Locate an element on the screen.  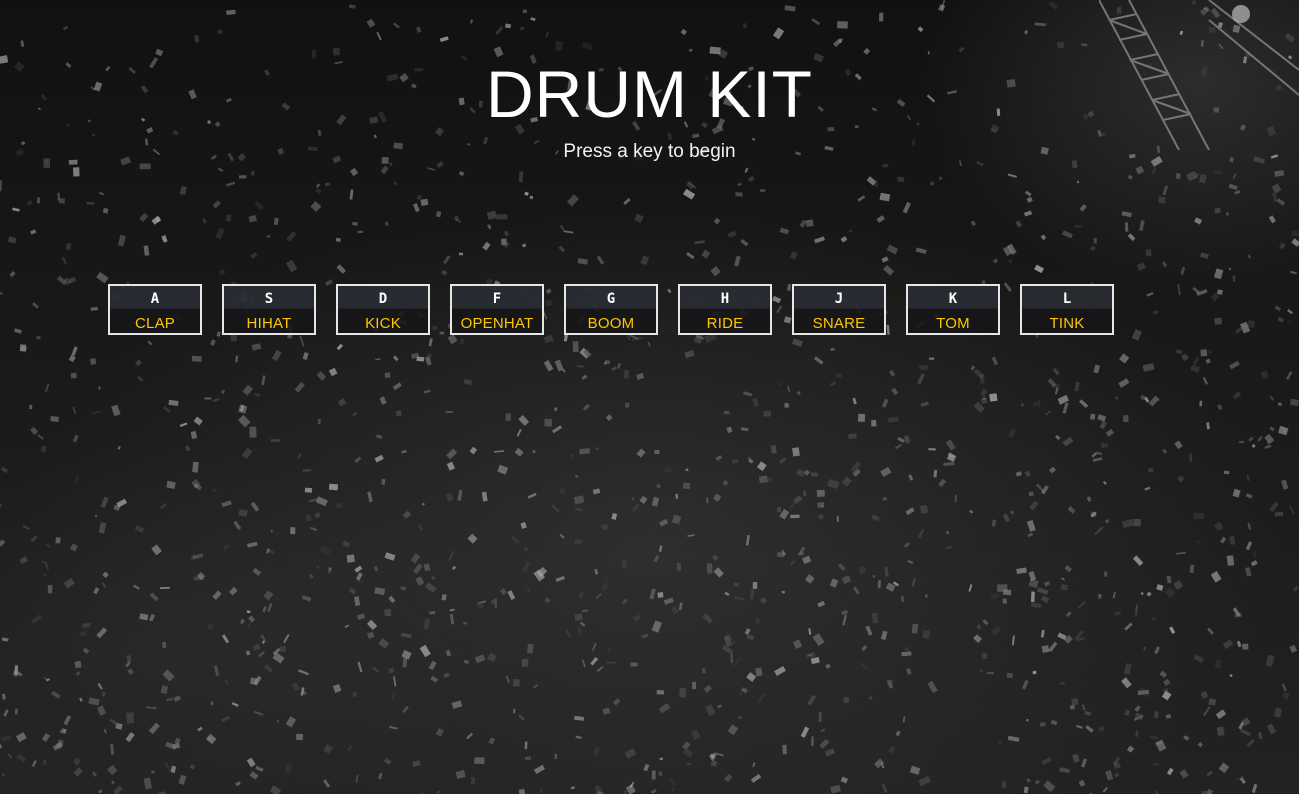
sound-label: BOOM is located at coordinates (611, 323).